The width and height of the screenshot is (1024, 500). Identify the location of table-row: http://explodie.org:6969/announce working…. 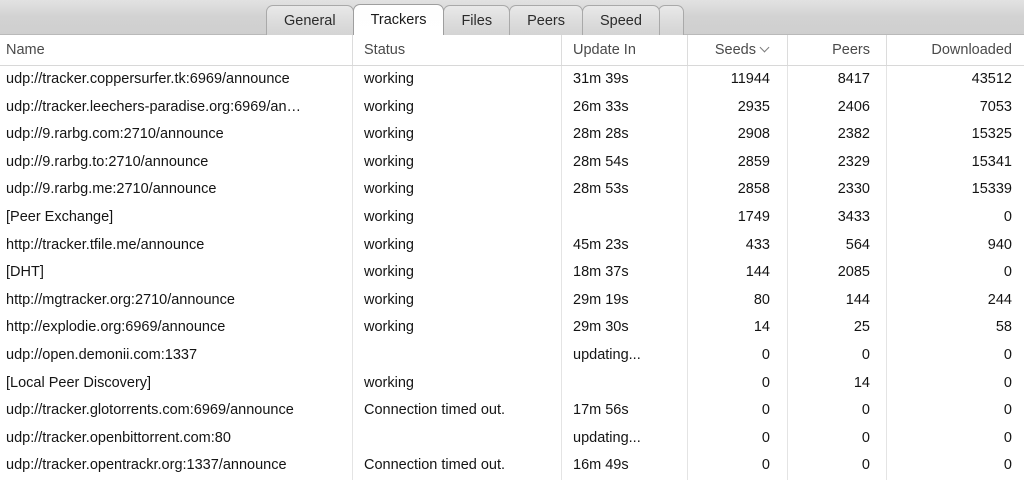
(512, 328).